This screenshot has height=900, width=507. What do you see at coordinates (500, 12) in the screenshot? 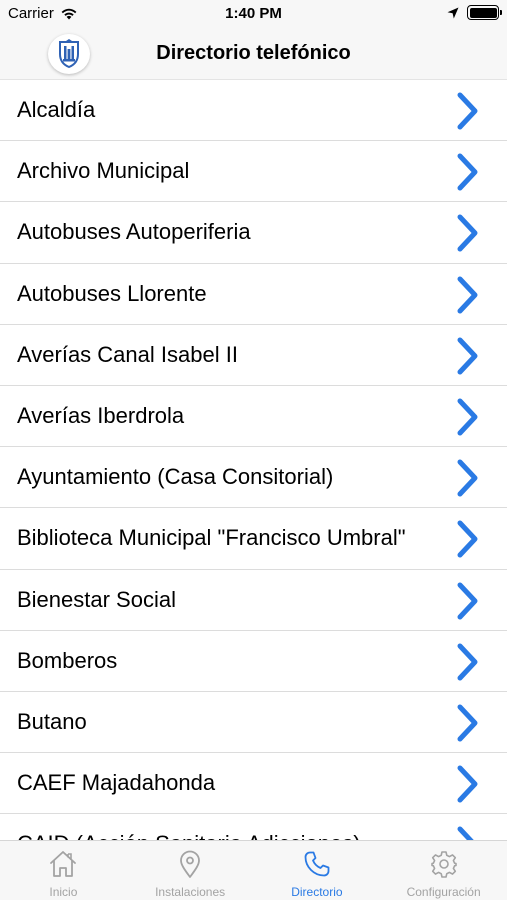
I see `battery-cap` at bounding box center [500, 12].